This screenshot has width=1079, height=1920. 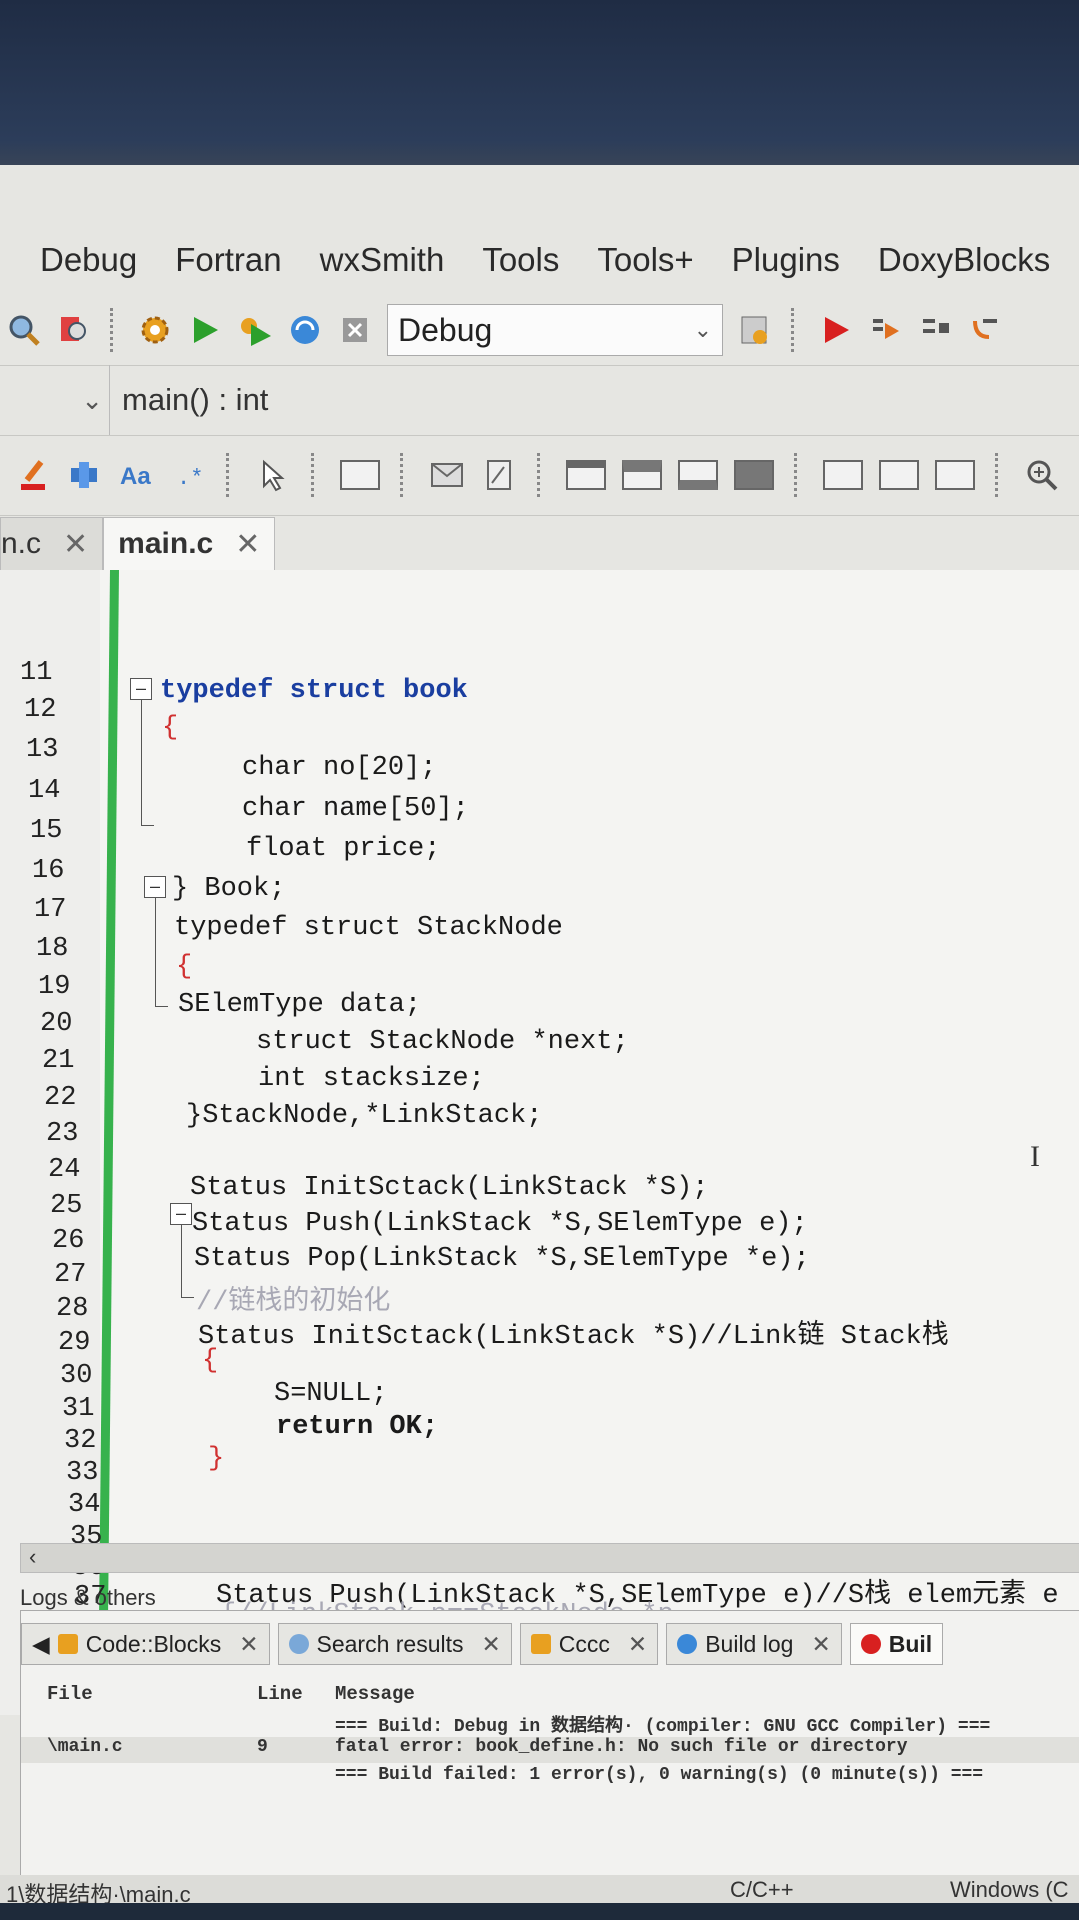 What do you see at coordinates (539, 831) in the screenshot?
I see `code-line: 15 float price;` at bounding box center [539, 831].